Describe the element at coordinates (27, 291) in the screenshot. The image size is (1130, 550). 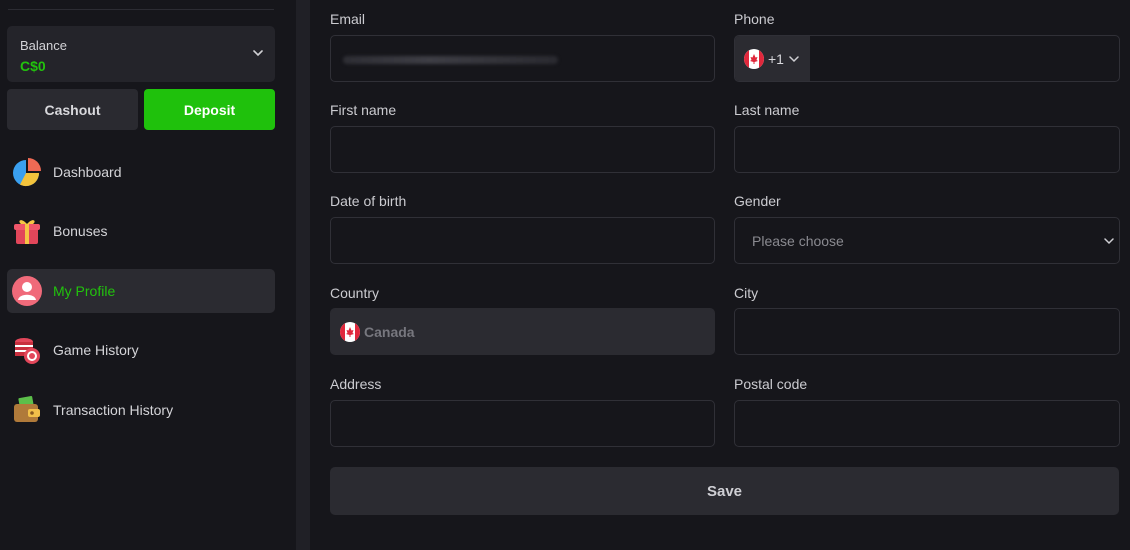
I see `user-avatar-icon` at that location.